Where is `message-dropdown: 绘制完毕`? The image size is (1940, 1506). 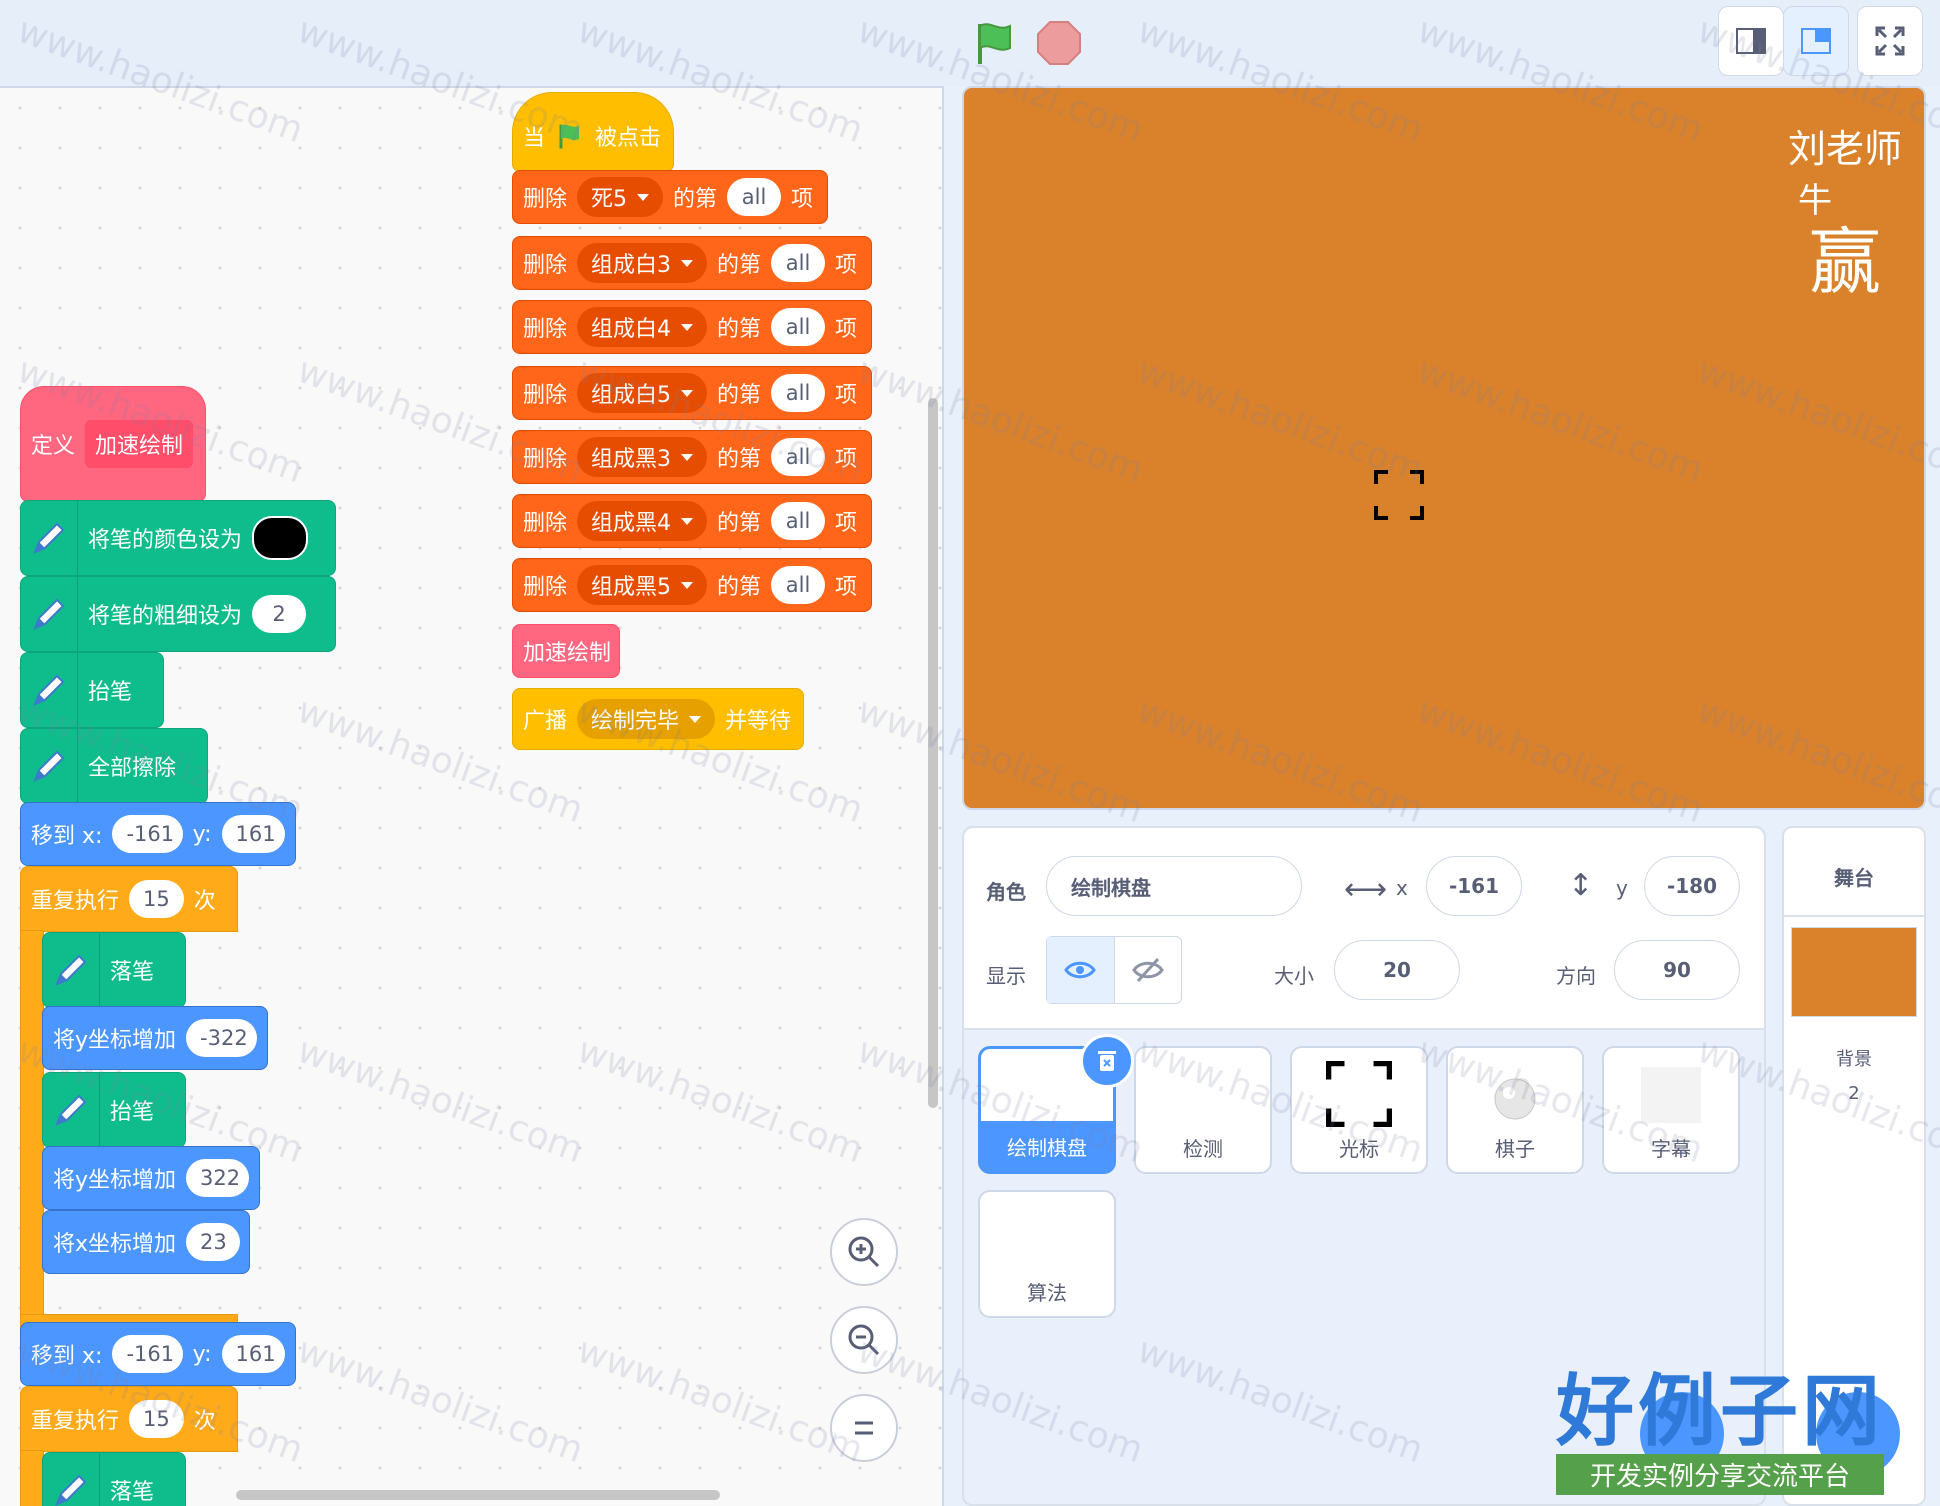 message-dropdown: 绘制完毕 is located at coordinates (646, 719).